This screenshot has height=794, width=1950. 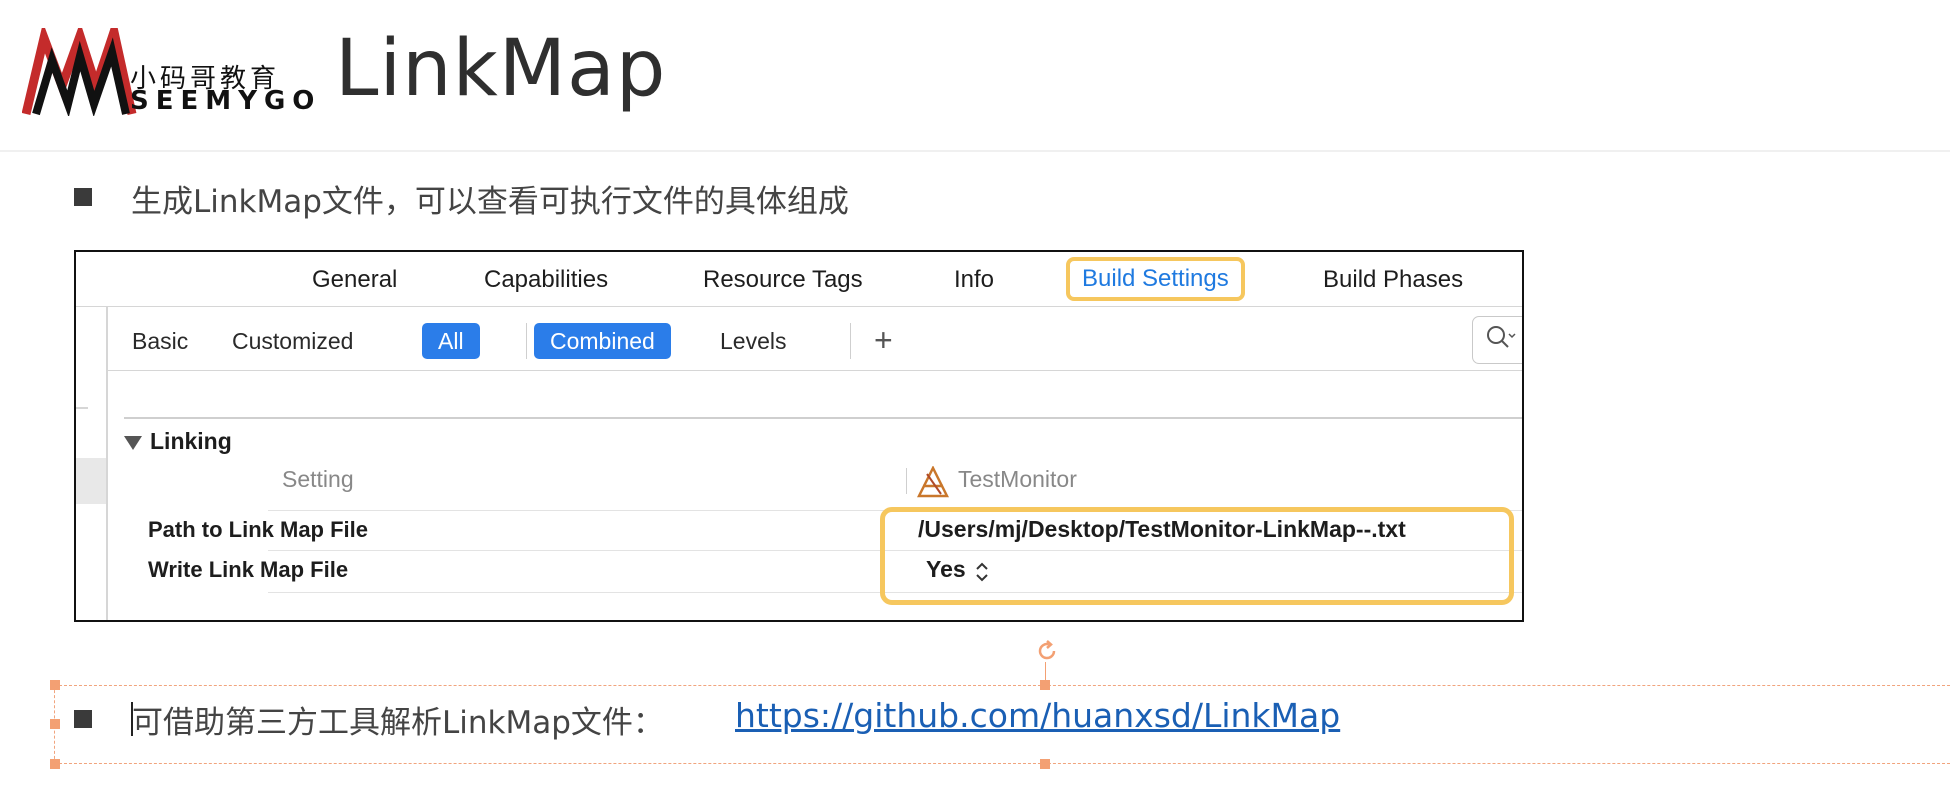 What do you see at coordinates (1197, 556) in the screenshot?
I see `highlight-annotation` at bounding box center [1197, 556].